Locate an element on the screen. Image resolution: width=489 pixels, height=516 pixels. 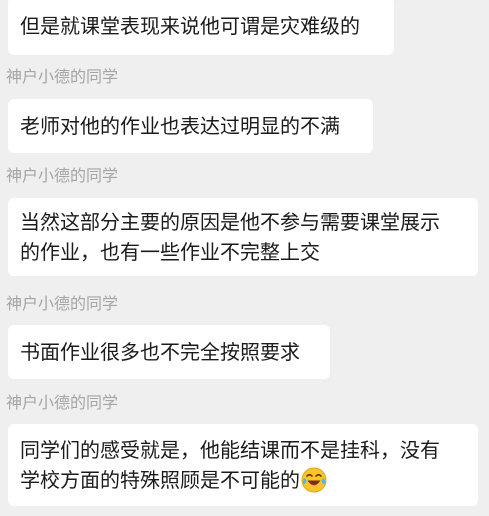
message-text: 书面作业很多也不完全按照要求 is located at coordinates (160, 352).